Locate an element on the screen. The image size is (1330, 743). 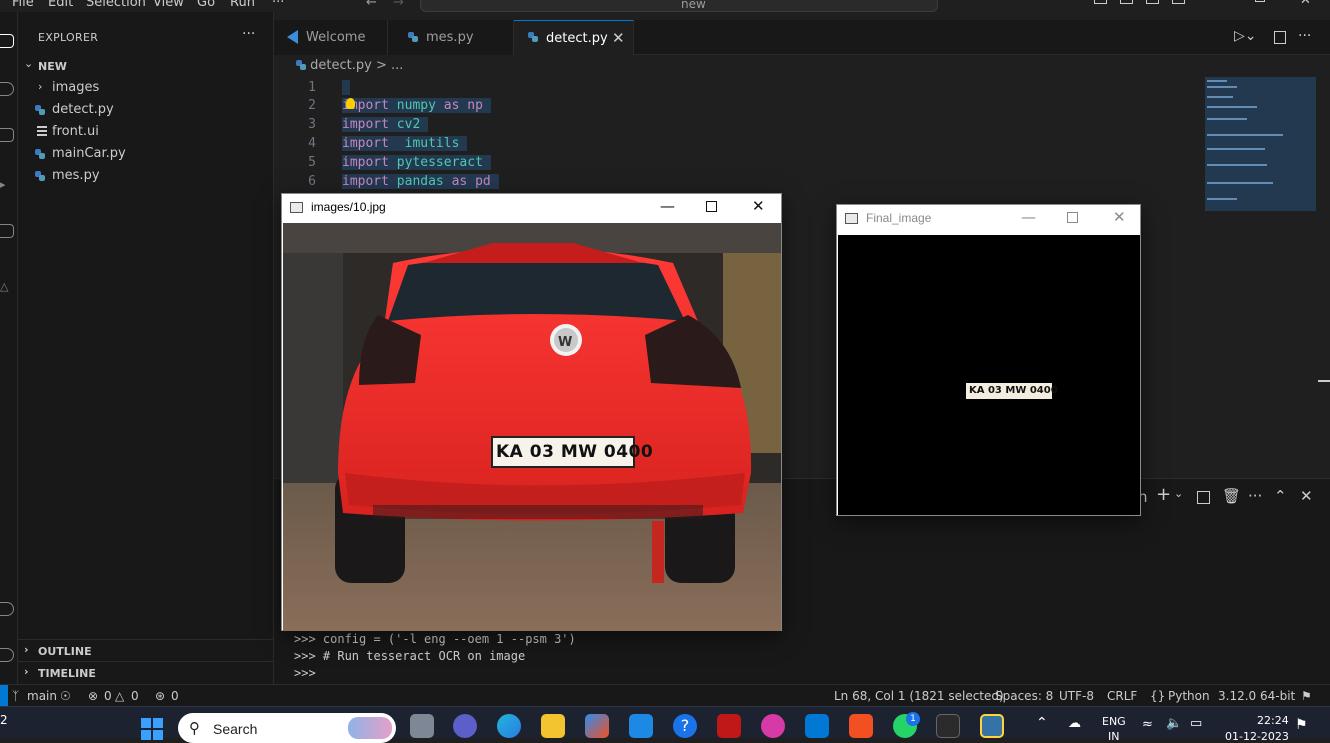
tab-mes-py: mes.py is located at coordinates (451, 37).